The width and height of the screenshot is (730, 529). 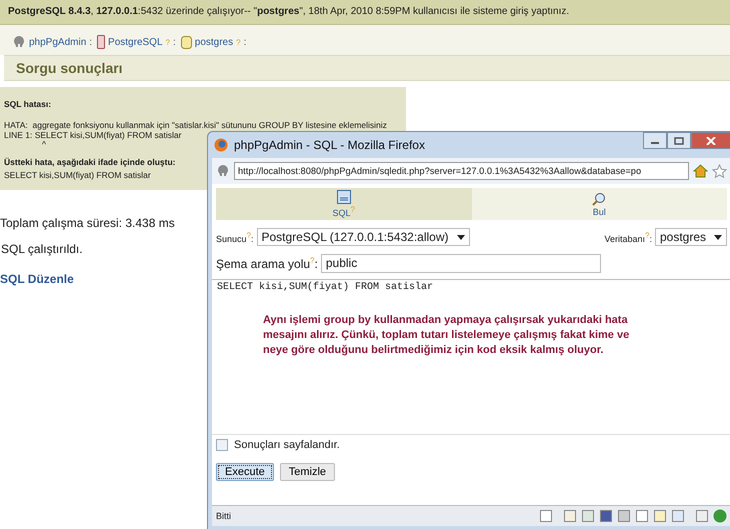 What do you see at coordinates (44, 144) in the screenshot?
I see `error-caret: ^` at bounding box center [44, 144].